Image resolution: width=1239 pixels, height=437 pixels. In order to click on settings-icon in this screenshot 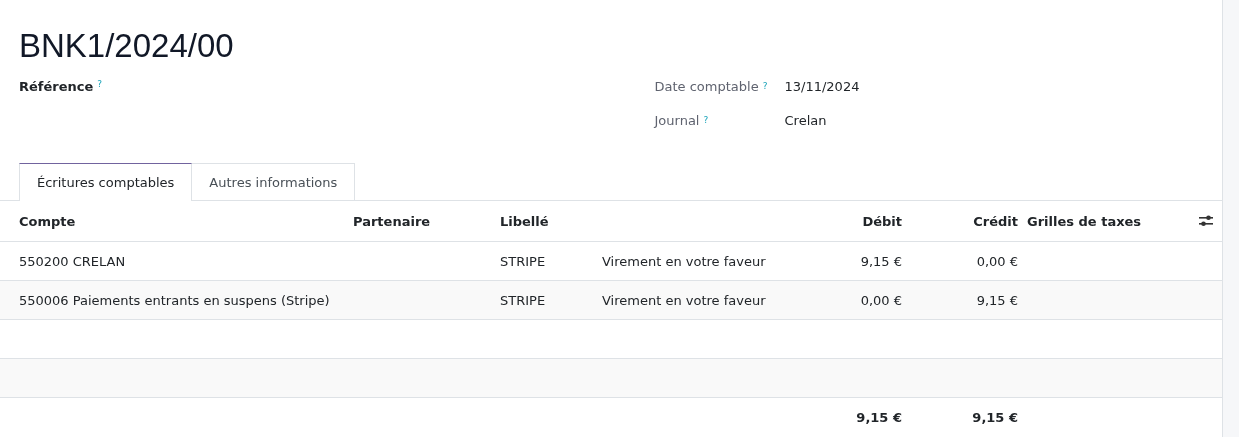, I will do `click(1206, 221)`.